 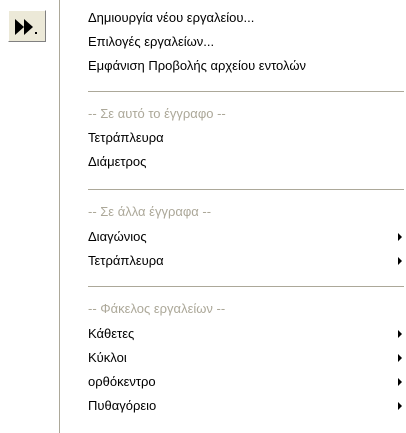 I want to click on menu-item-orthocenter: ορθόκεντρο, so click(x=247, y=382).